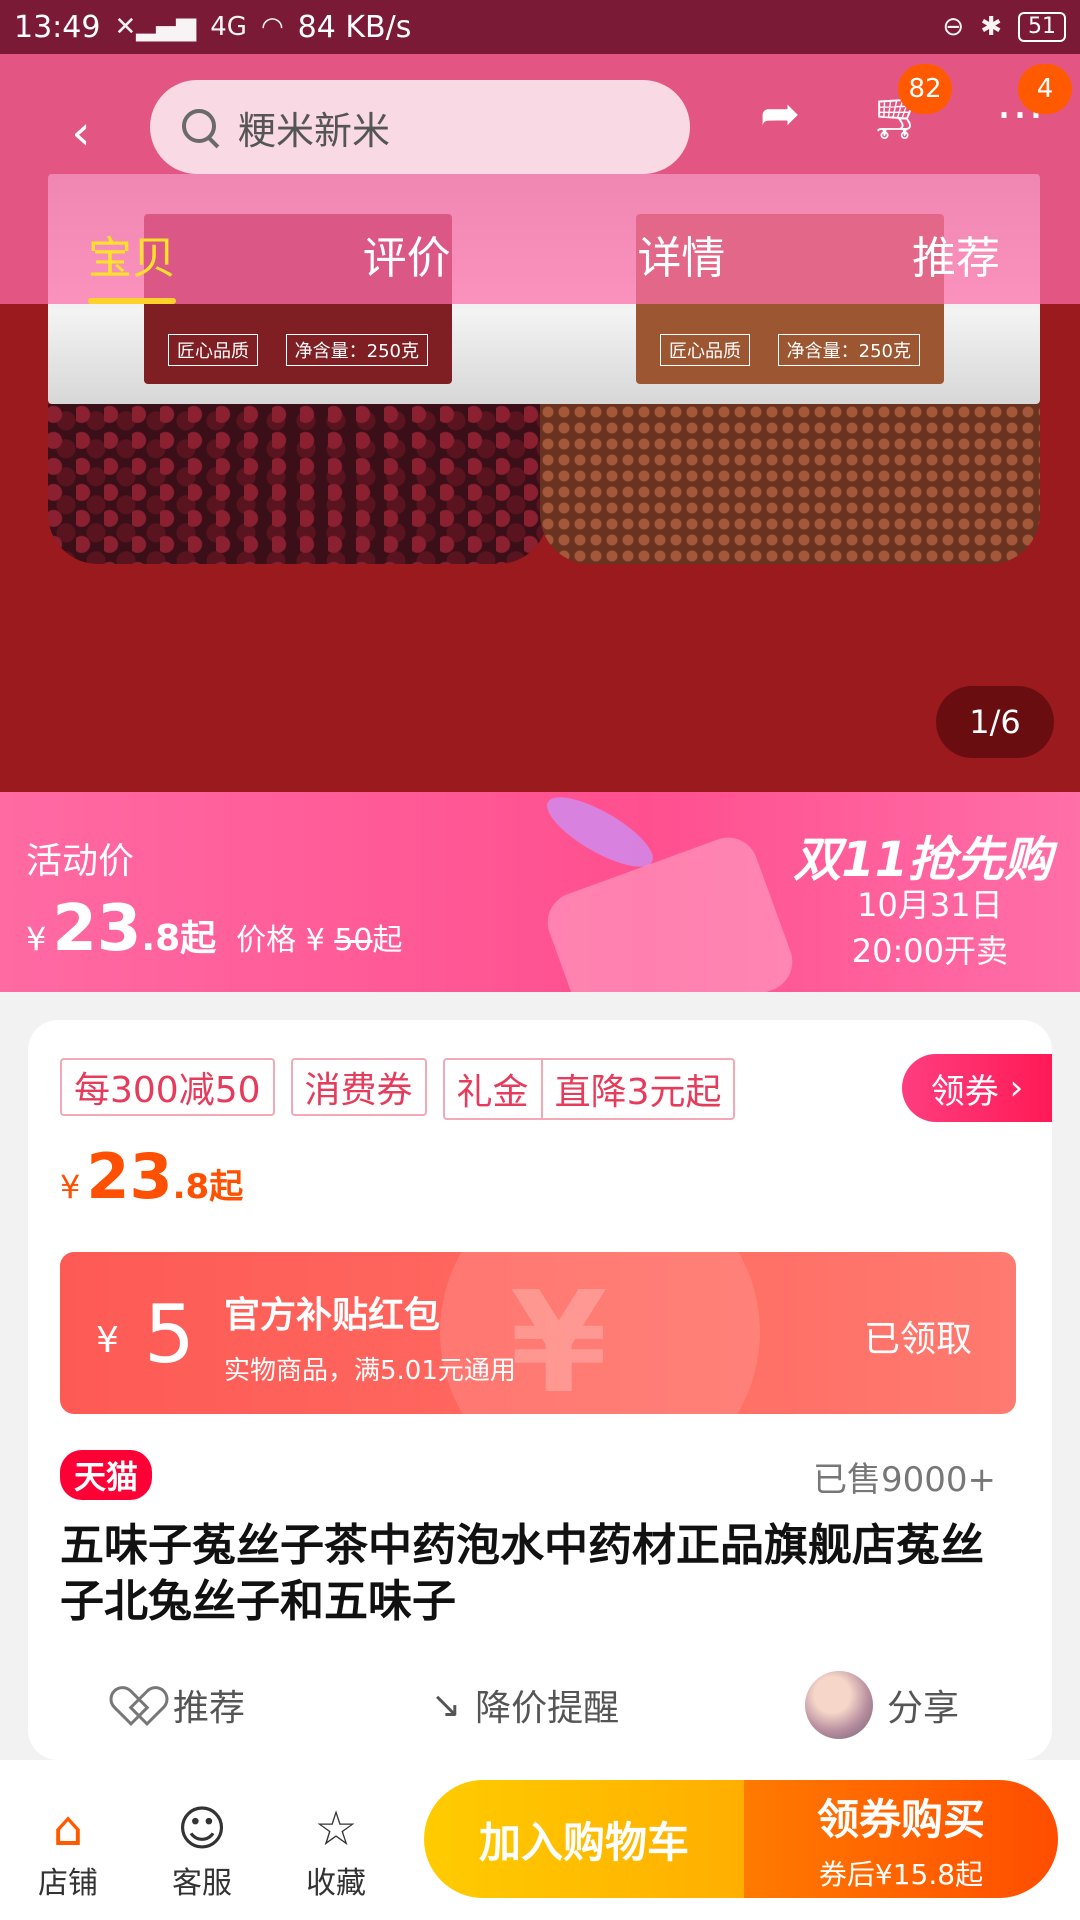  I want to click on store-icon: ⌂, so click(68, 1829).